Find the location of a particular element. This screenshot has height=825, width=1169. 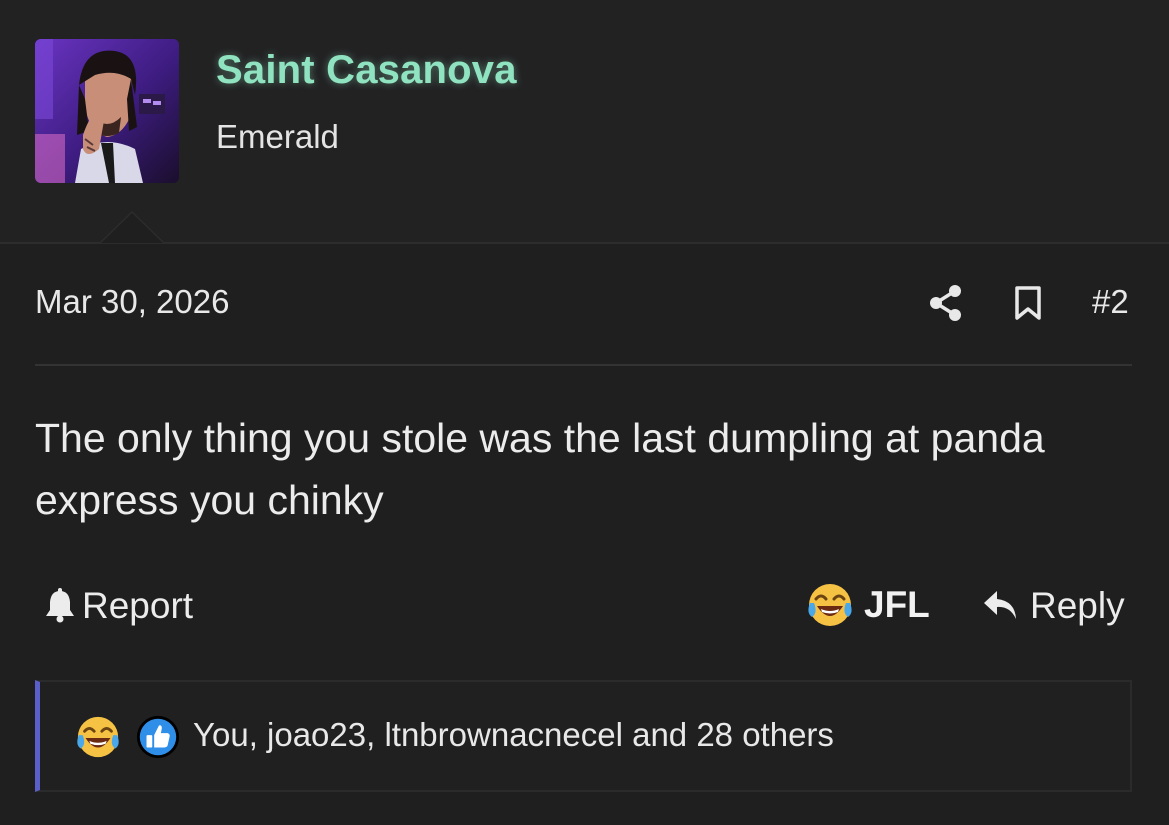

avatar-pointer is located at coordinates (132, 227).